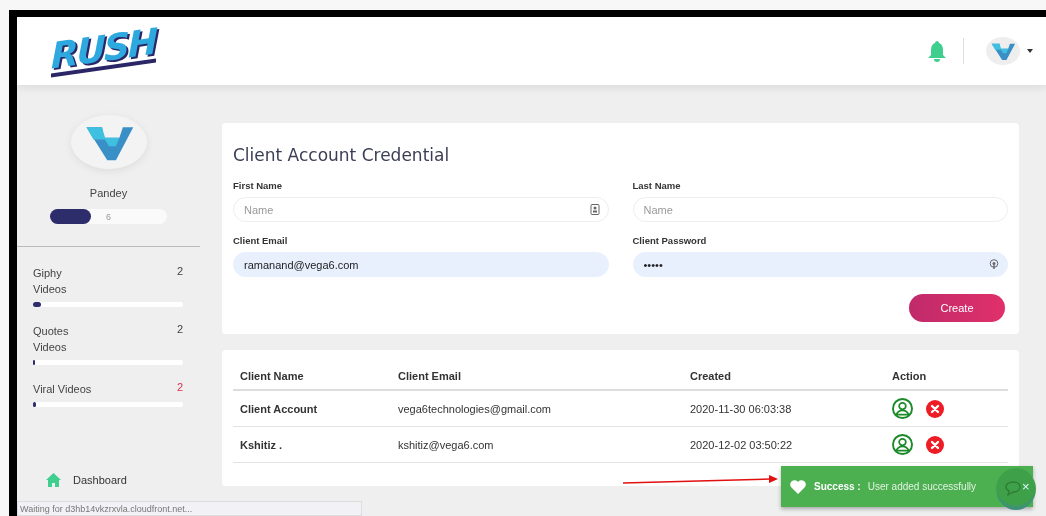  I want to click on table-cell-text: 2020-12-02 03:50:22, so click(742, 444).